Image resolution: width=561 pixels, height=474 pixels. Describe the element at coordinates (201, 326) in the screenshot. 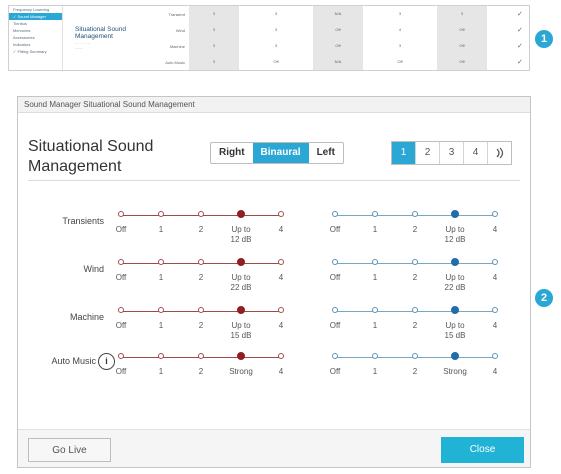

I see `slider-right-ear-machine: Off 1 2 Up to 15 dB 4` at that location.